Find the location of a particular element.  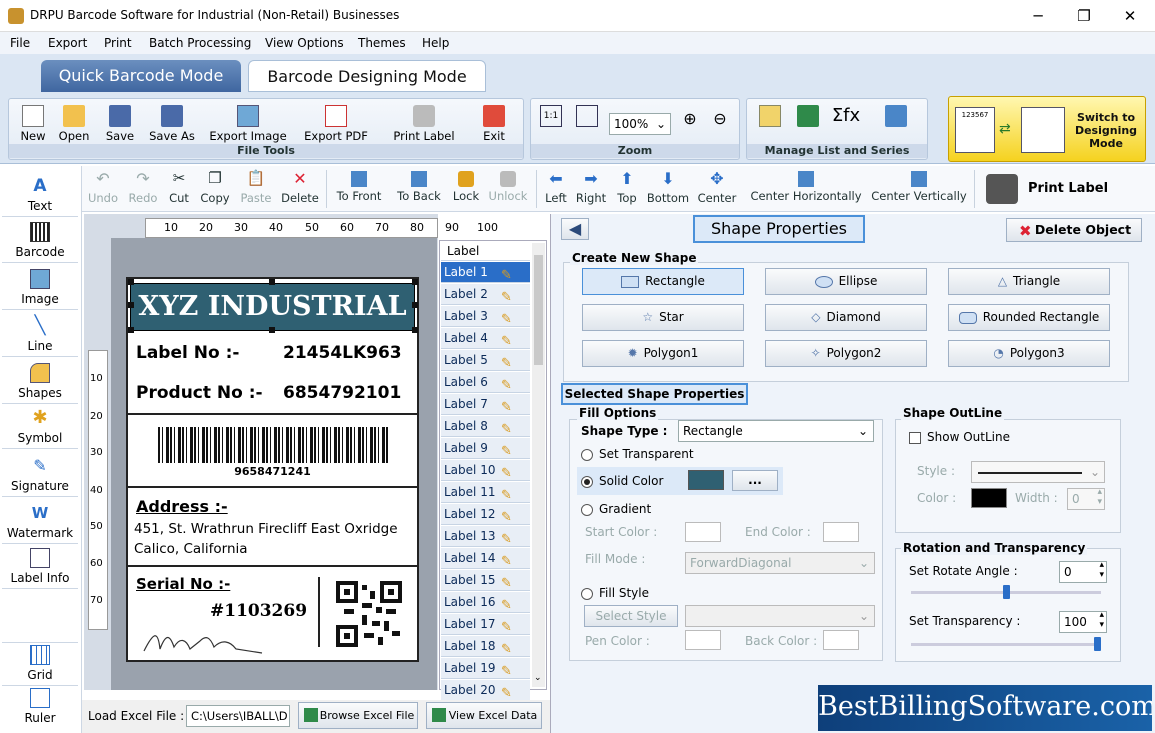

tool-ruler: Ruler is located at coordinates (40, 708).